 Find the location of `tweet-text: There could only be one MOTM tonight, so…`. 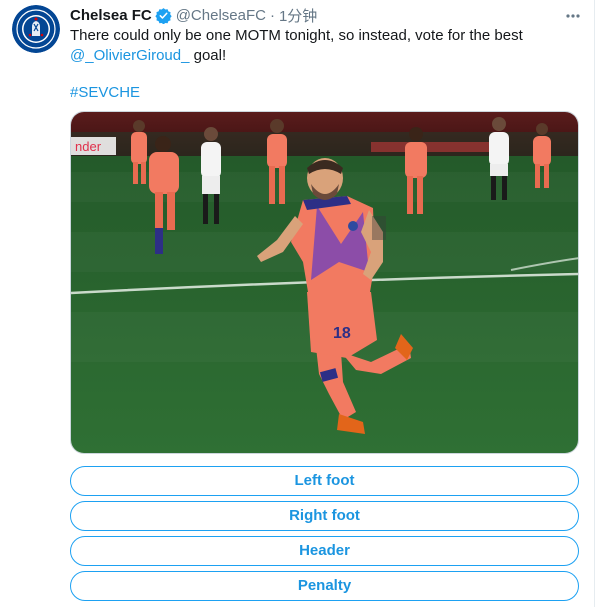

tweet-text: There could only be one MOTM tonight, so… is located at coordinates (324, 46).